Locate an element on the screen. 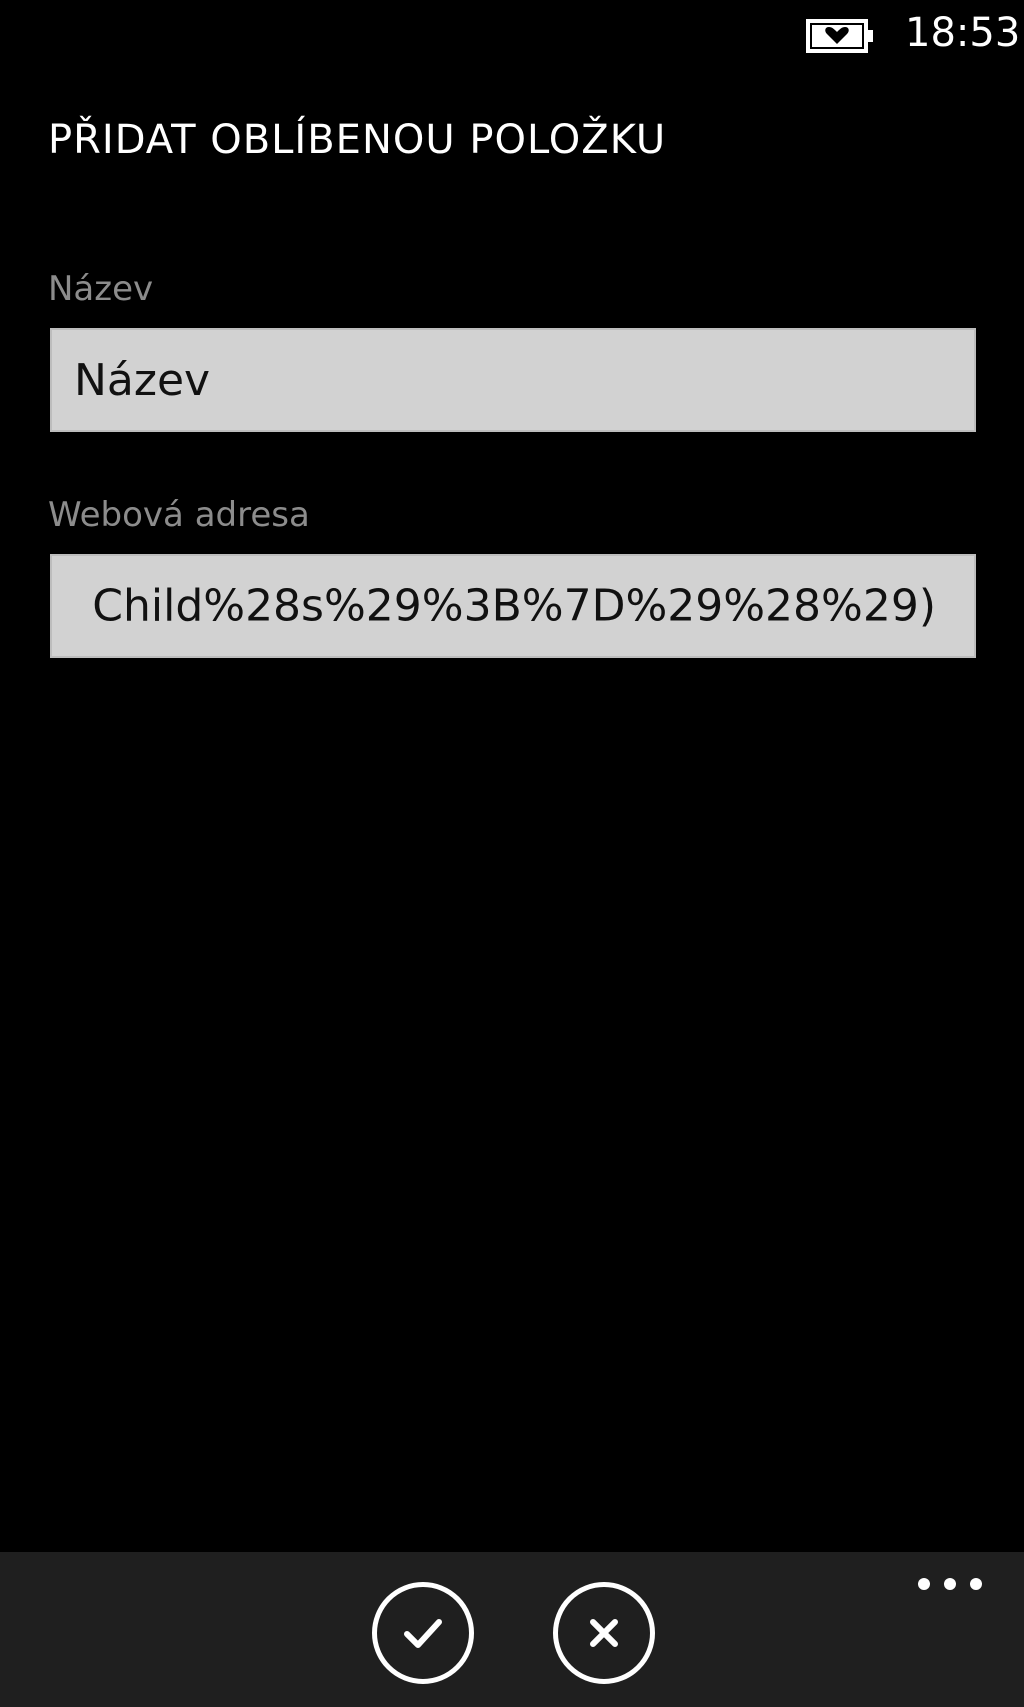 This screenshot has width=1024, height=1707. cancel-button is located at coordinates (604, 1633).